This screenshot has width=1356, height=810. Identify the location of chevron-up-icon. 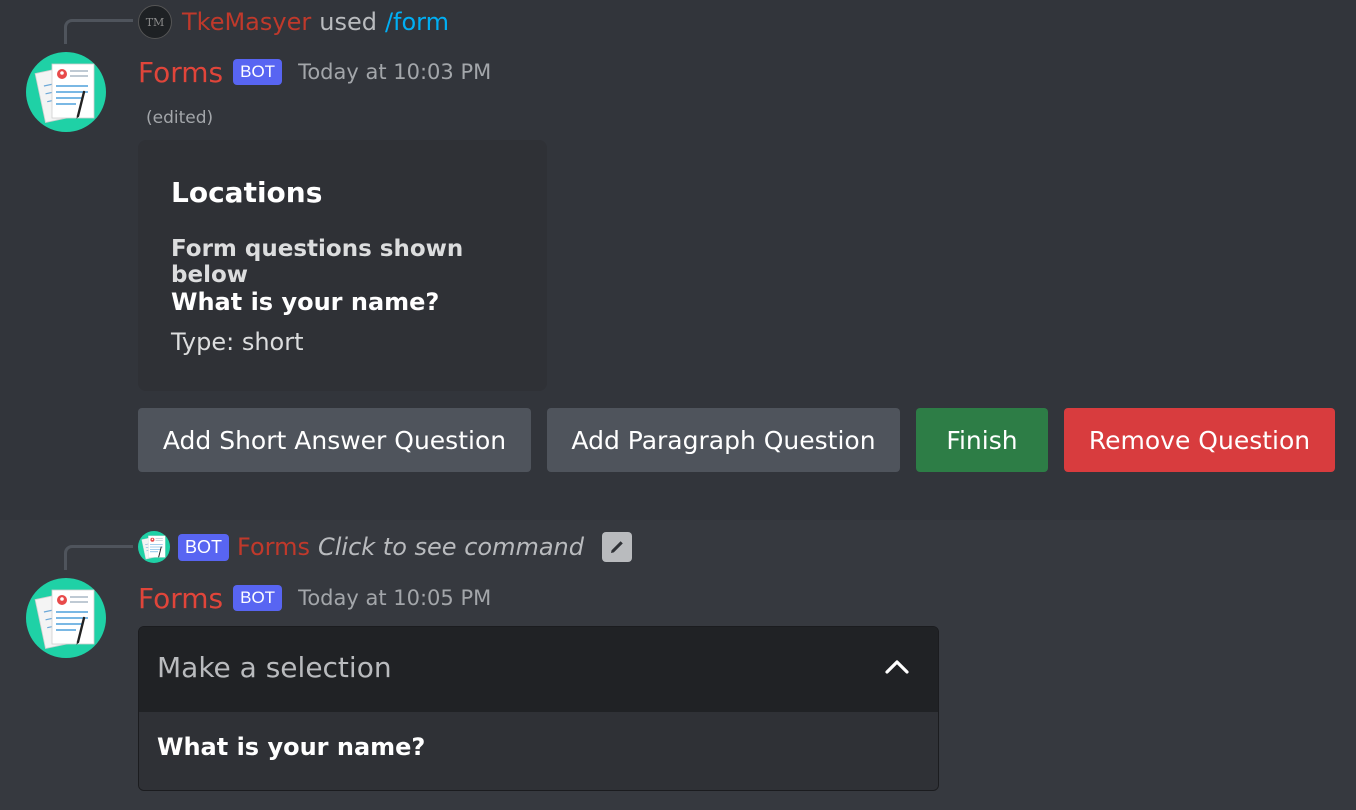
(897, 666).